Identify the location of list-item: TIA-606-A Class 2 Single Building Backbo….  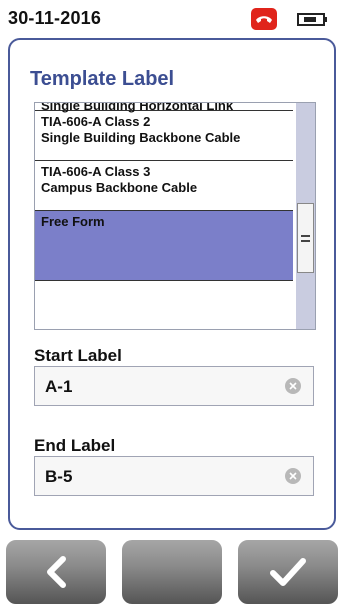
(164, 136).